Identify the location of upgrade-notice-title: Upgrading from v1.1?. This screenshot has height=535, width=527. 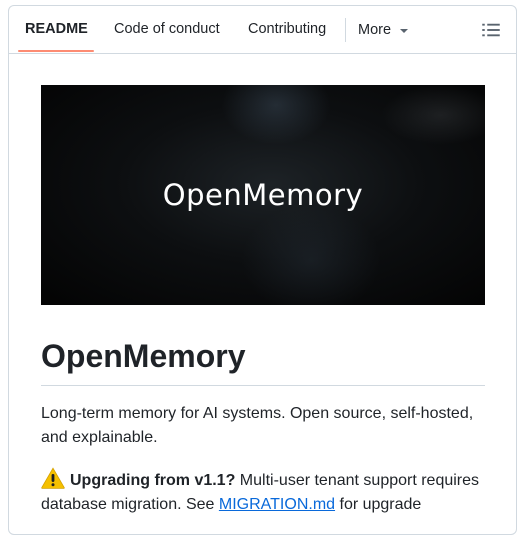
(153, 480).